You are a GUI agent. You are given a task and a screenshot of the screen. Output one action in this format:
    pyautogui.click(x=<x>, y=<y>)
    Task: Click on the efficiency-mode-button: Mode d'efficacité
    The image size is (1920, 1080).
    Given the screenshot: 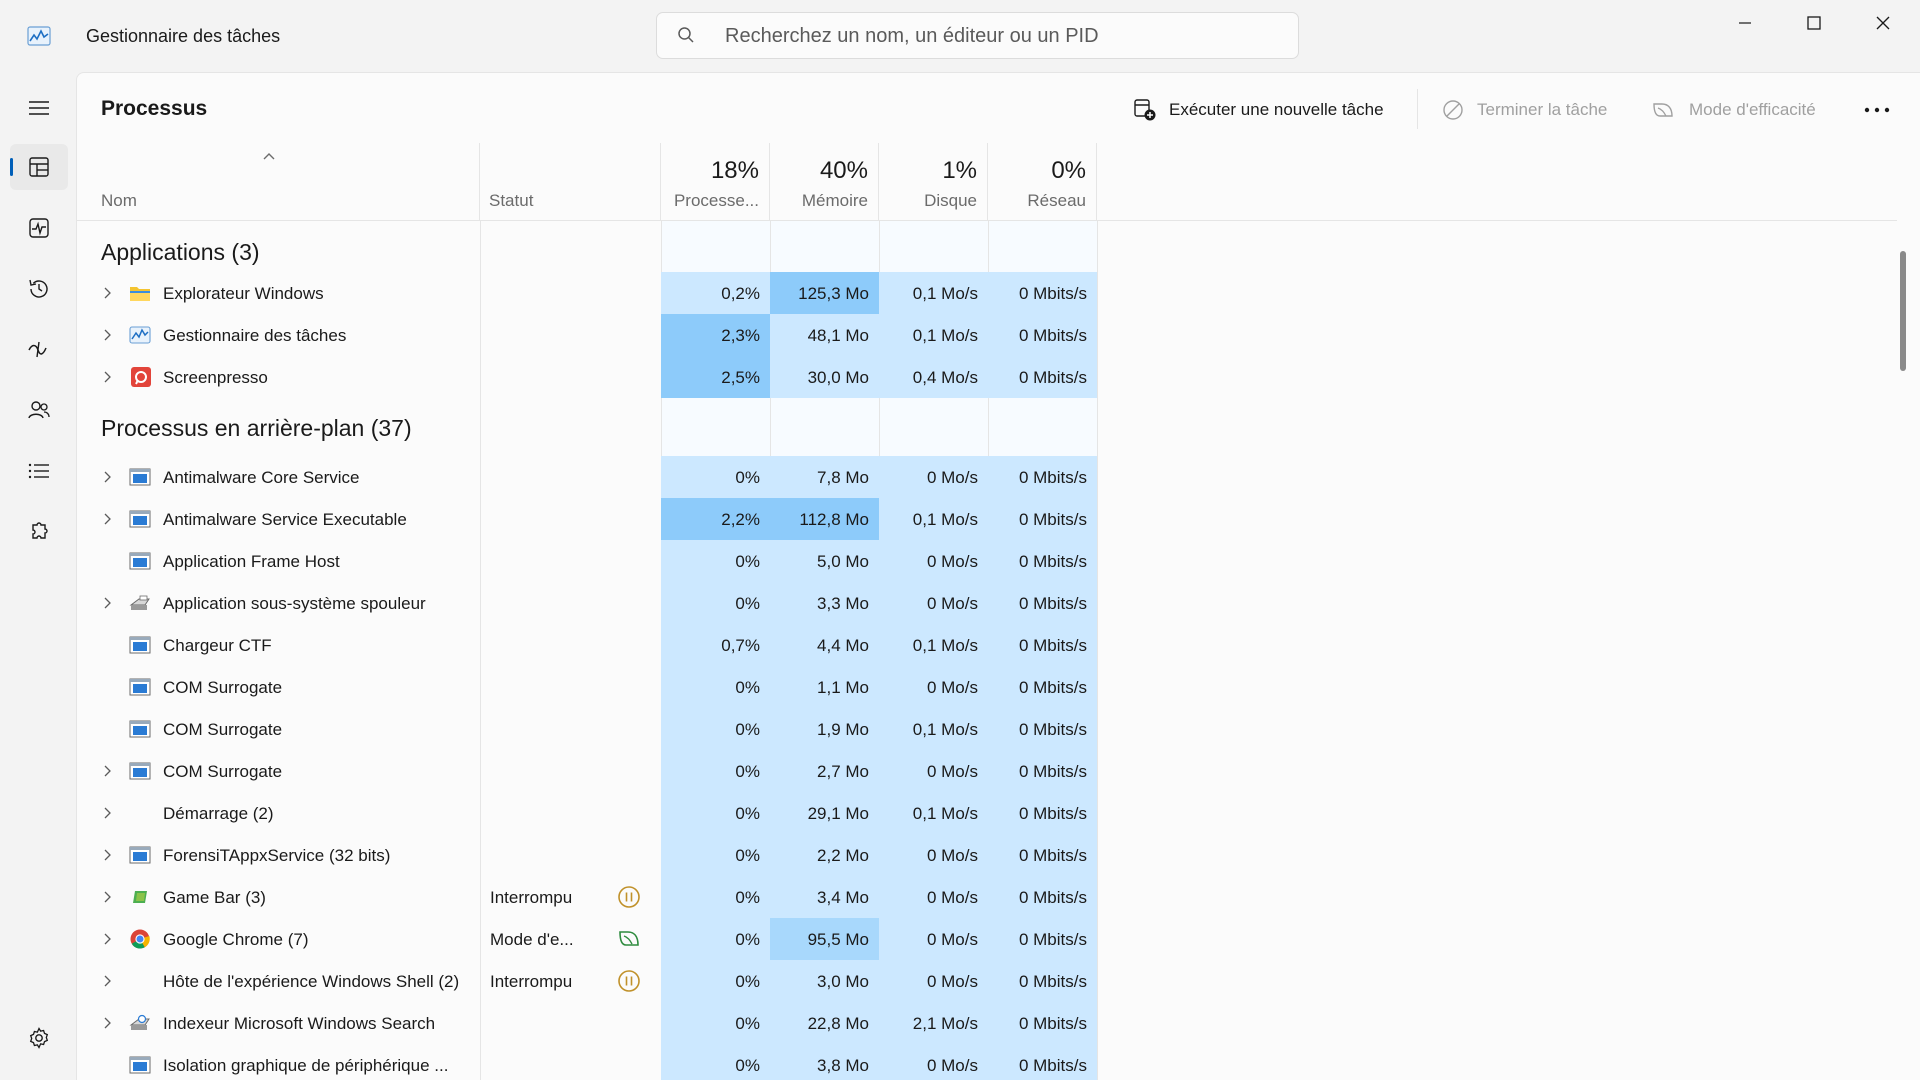 What is the action you would take?
    pyautogui.click(x=1733, y=110)
    